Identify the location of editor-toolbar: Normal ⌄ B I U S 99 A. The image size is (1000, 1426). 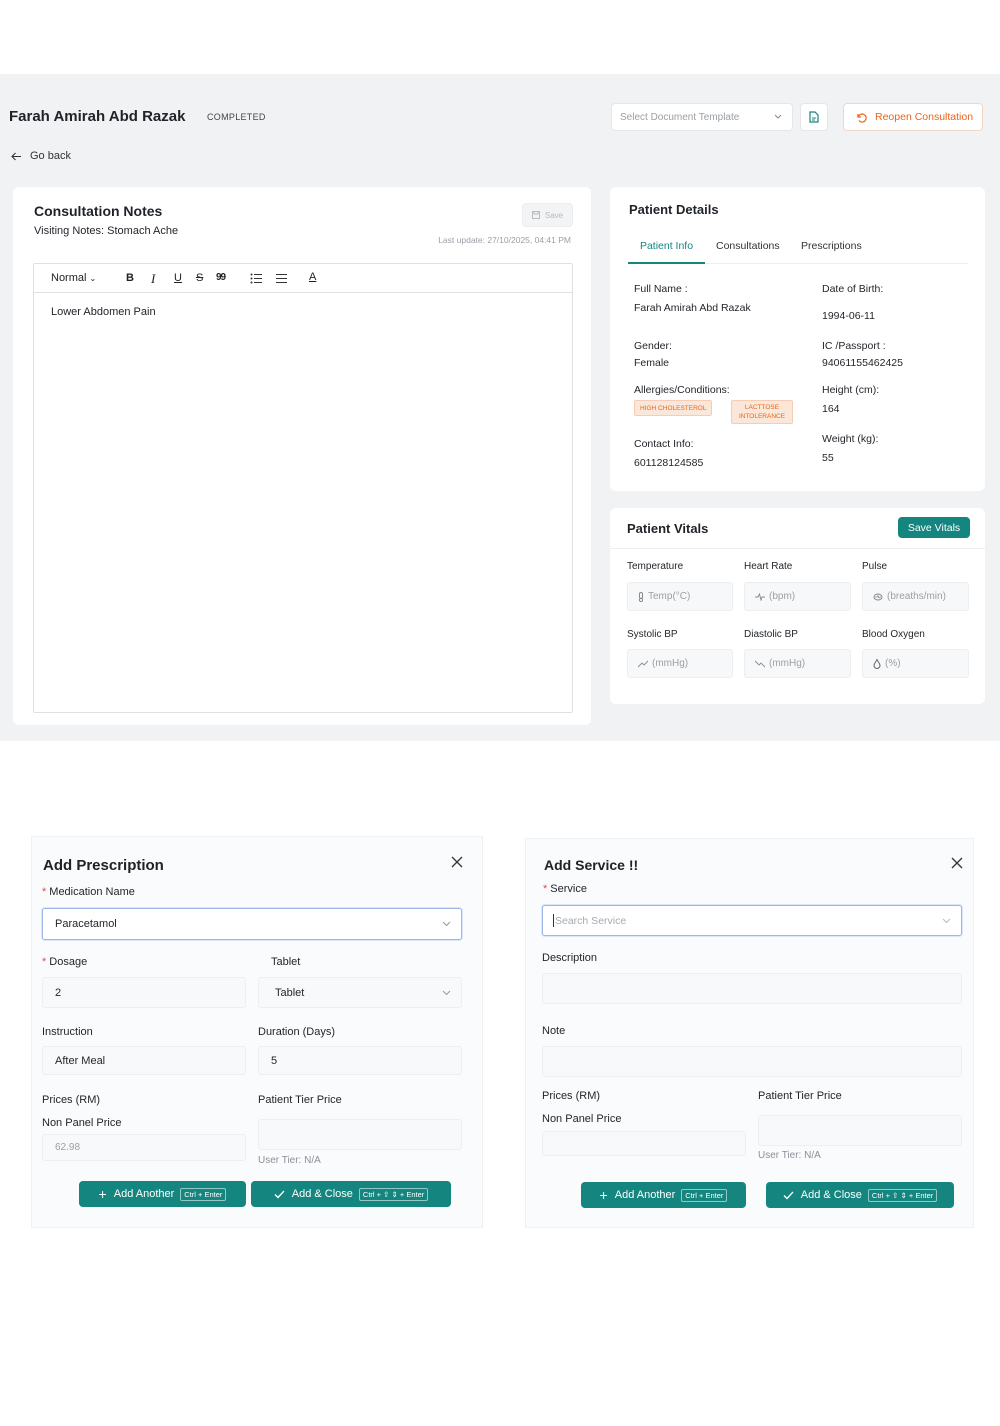
(303, 278).